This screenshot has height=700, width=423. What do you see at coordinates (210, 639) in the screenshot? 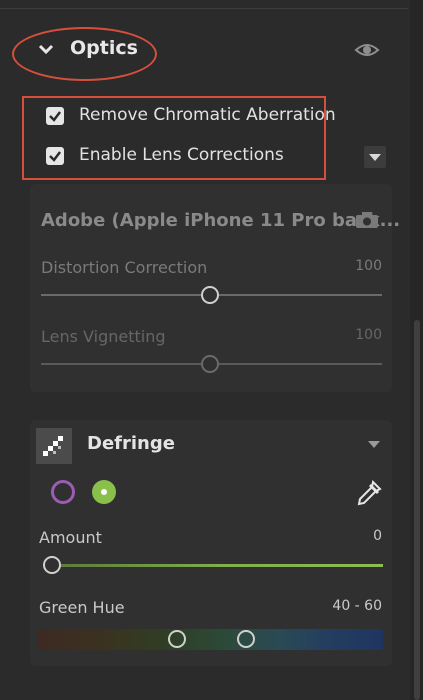
I see `green-hue-range-bar` at bounding box center [210, 639].